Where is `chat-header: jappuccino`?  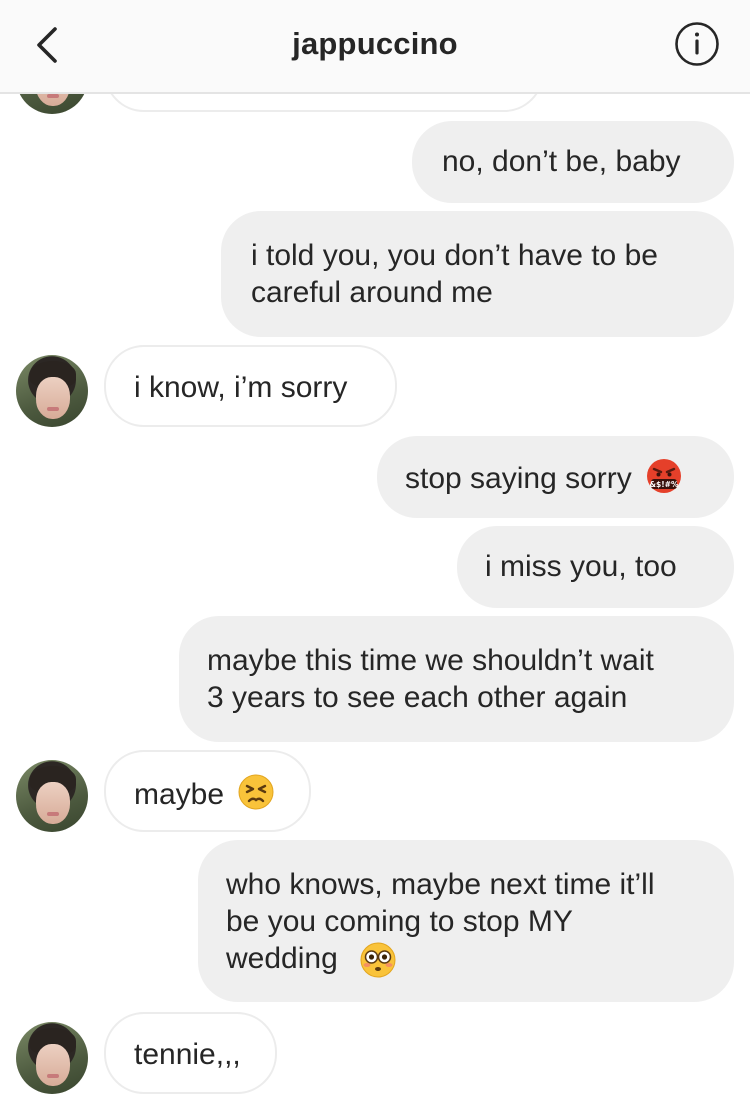
chat-header: jappuccino is located at coordinates (375, 47).